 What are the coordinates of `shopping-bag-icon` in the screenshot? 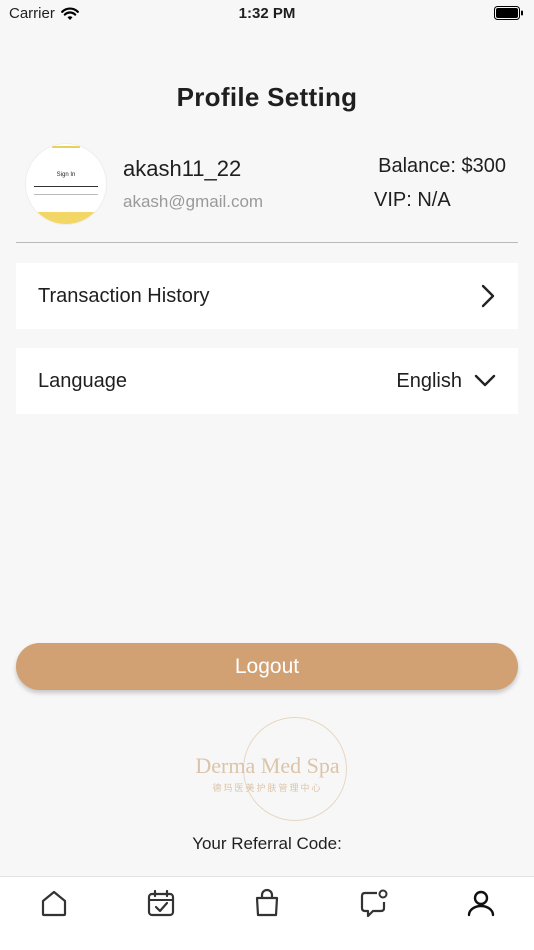 It's located at (267, 902).